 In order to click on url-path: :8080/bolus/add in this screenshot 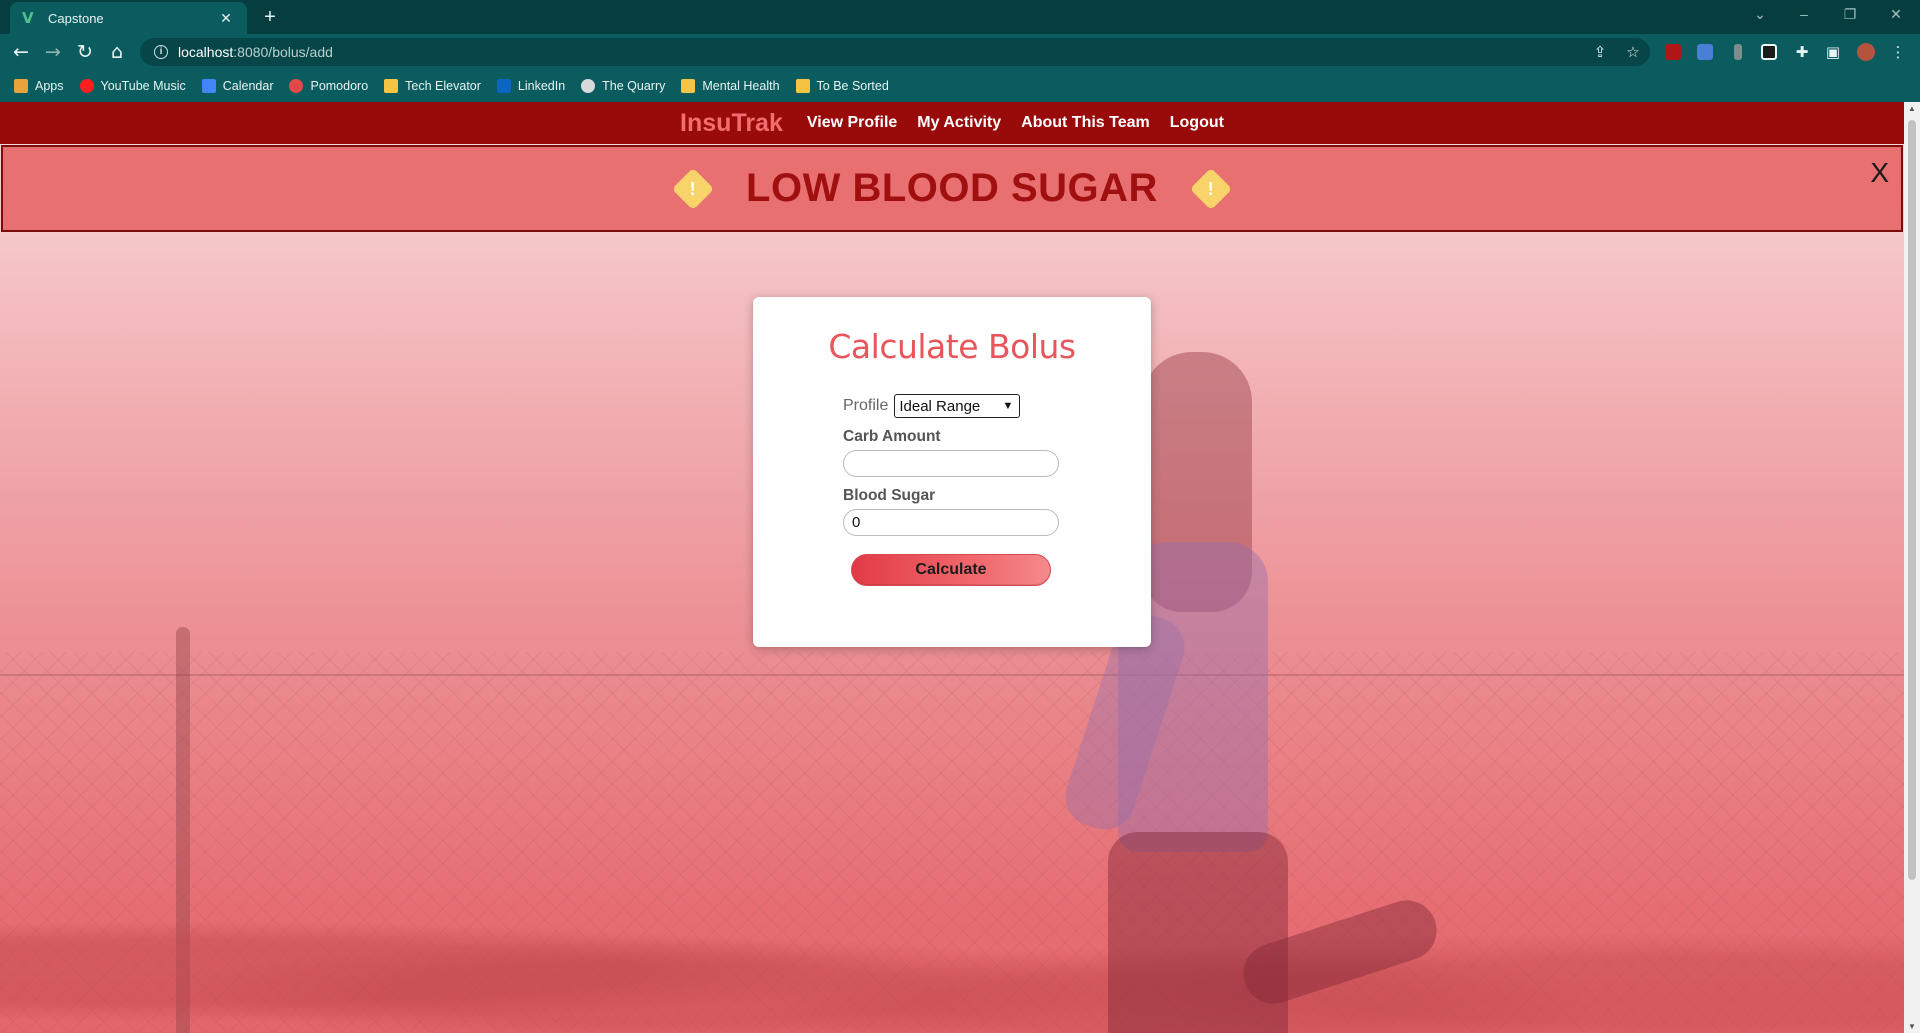, I will do `click(283, 52)`.